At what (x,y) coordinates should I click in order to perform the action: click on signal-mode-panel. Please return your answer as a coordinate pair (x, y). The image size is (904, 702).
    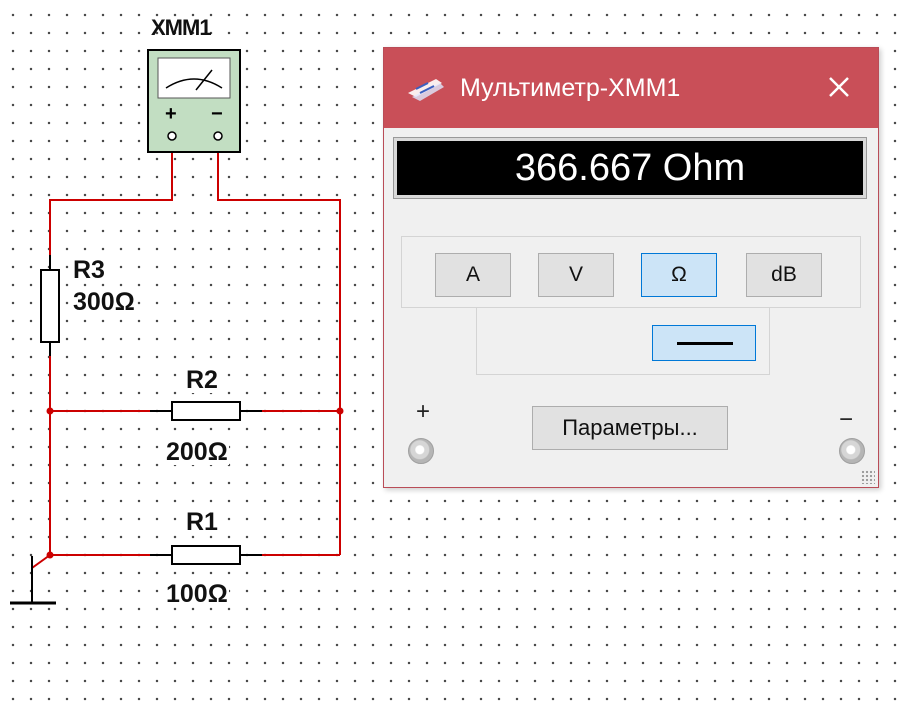
    Looking at the image, I should click on (623, 341).